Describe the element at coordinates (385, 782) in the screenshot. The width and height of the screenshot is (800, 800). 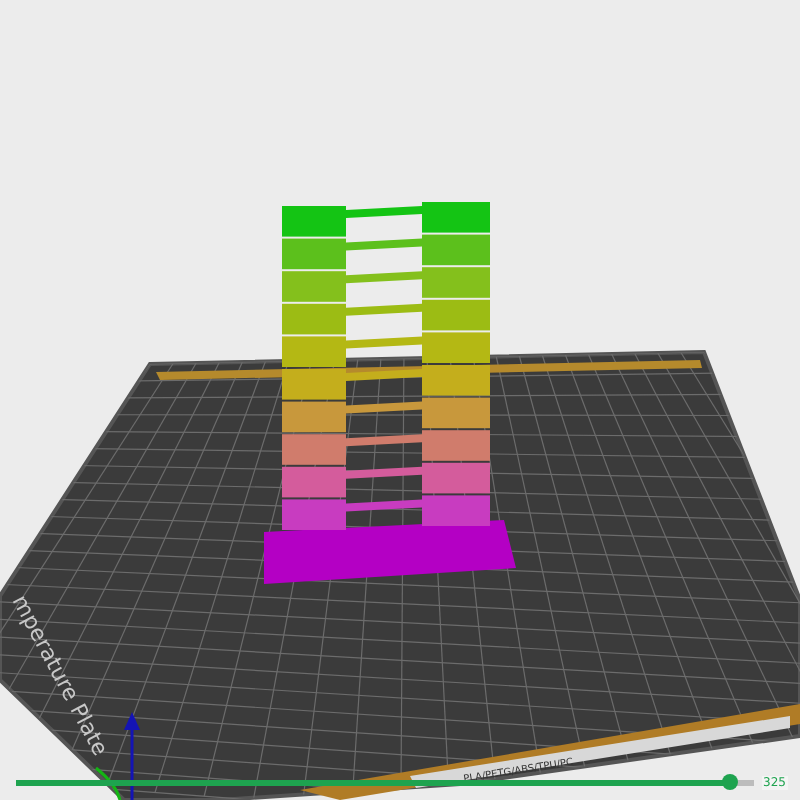
I see `layer-slider` at that location.